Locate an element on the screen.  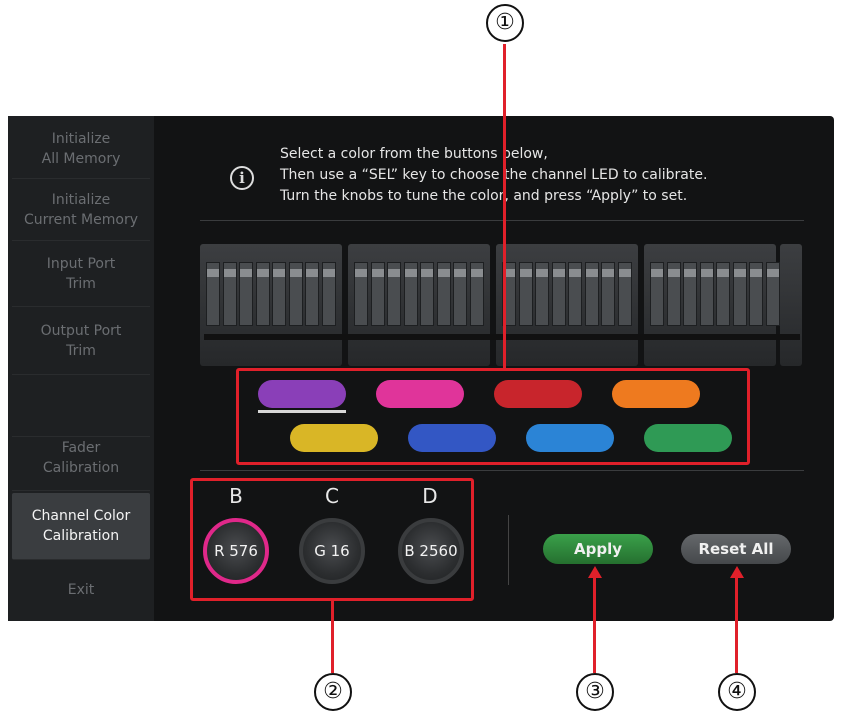
knob-blue-value: B 2560 is located at coordinates (431, 551).